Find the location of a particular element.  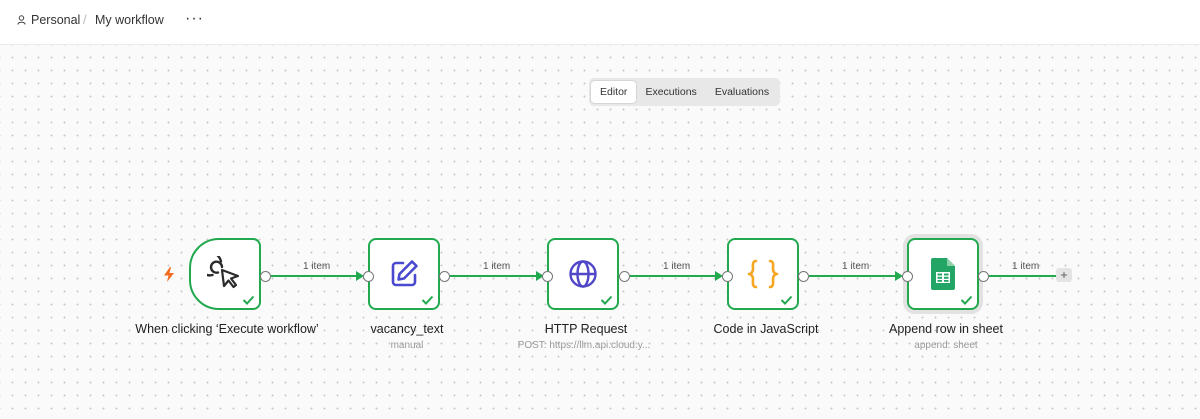

tab-executions: Executions is located at coordinates (670, 92).